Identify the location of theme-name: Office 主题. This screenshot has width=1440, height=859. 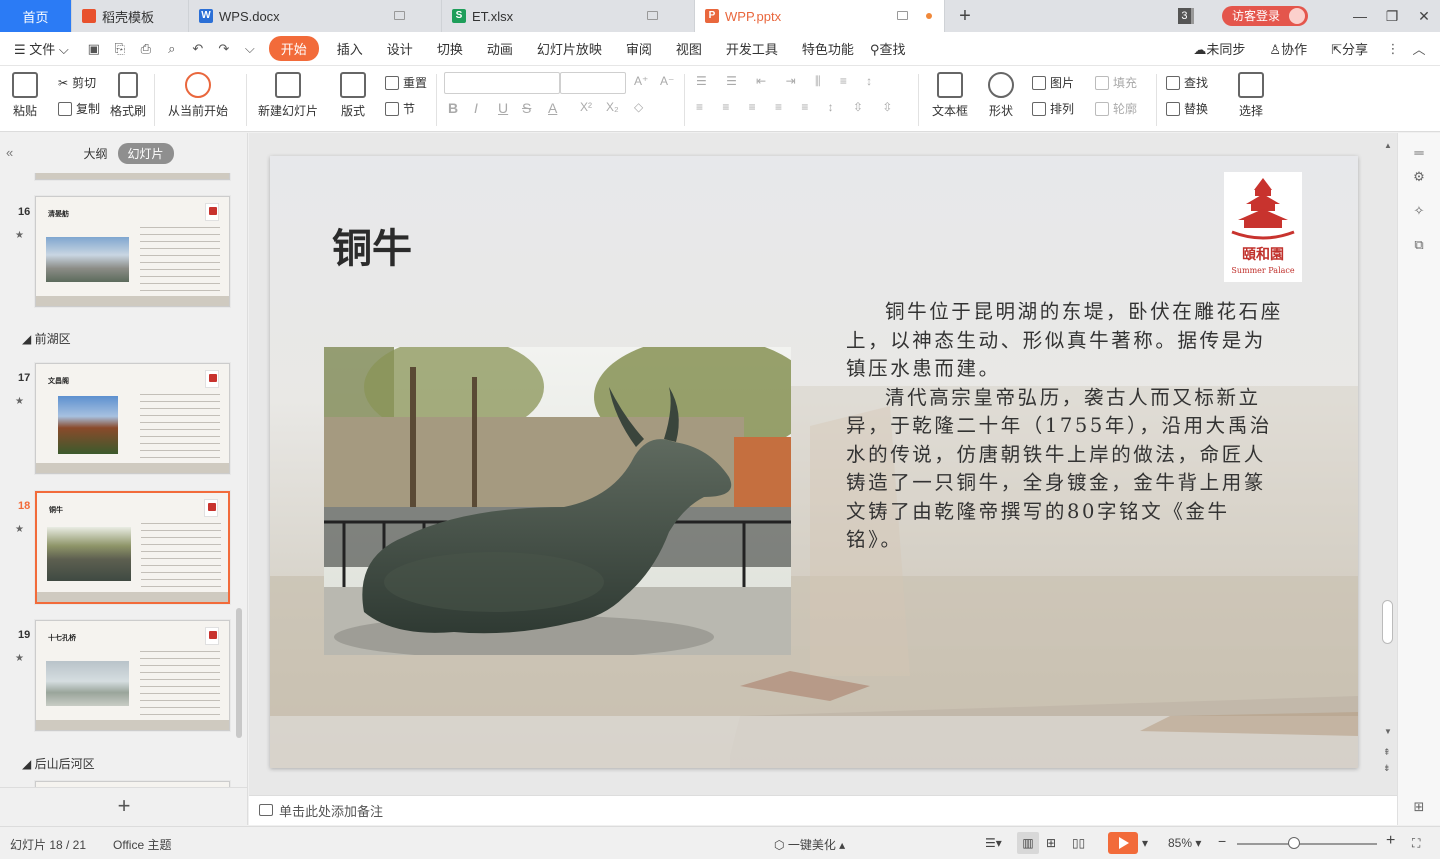
(142, 844).